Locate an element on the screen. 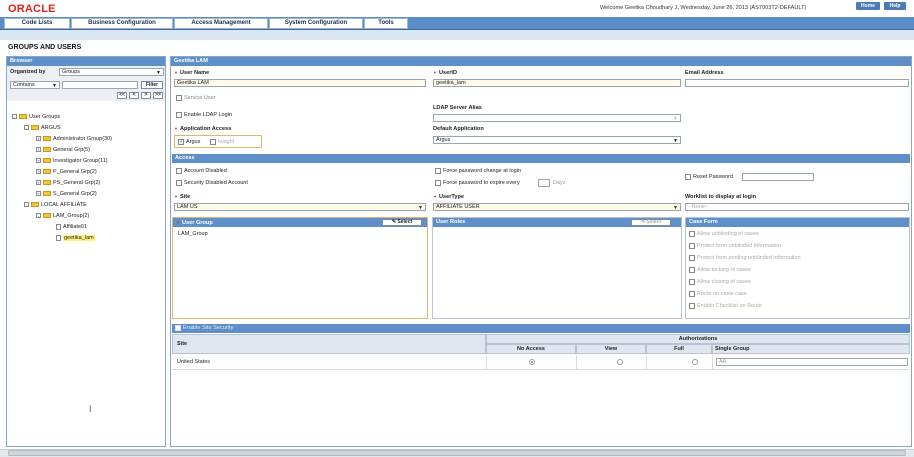 The height and width of the screenshot is (457, 914). force-change-option: Force password change at login is located at coordinates (478, 171).